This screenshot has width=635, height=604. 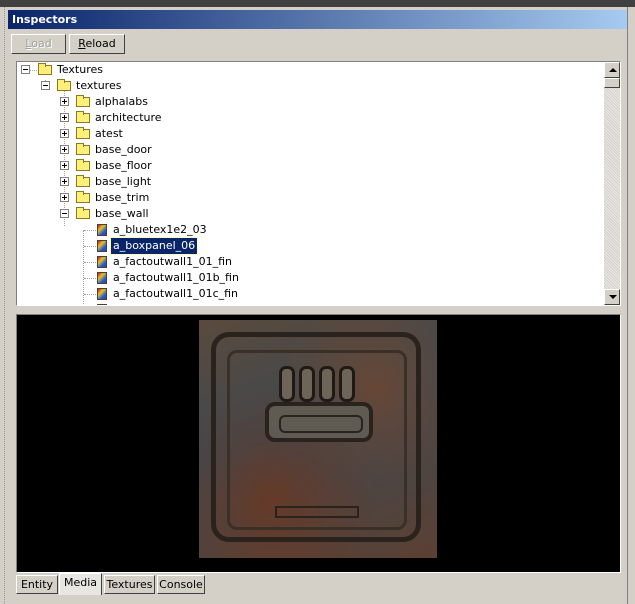 I want to click on top-edge, so click(x=317, y=3).